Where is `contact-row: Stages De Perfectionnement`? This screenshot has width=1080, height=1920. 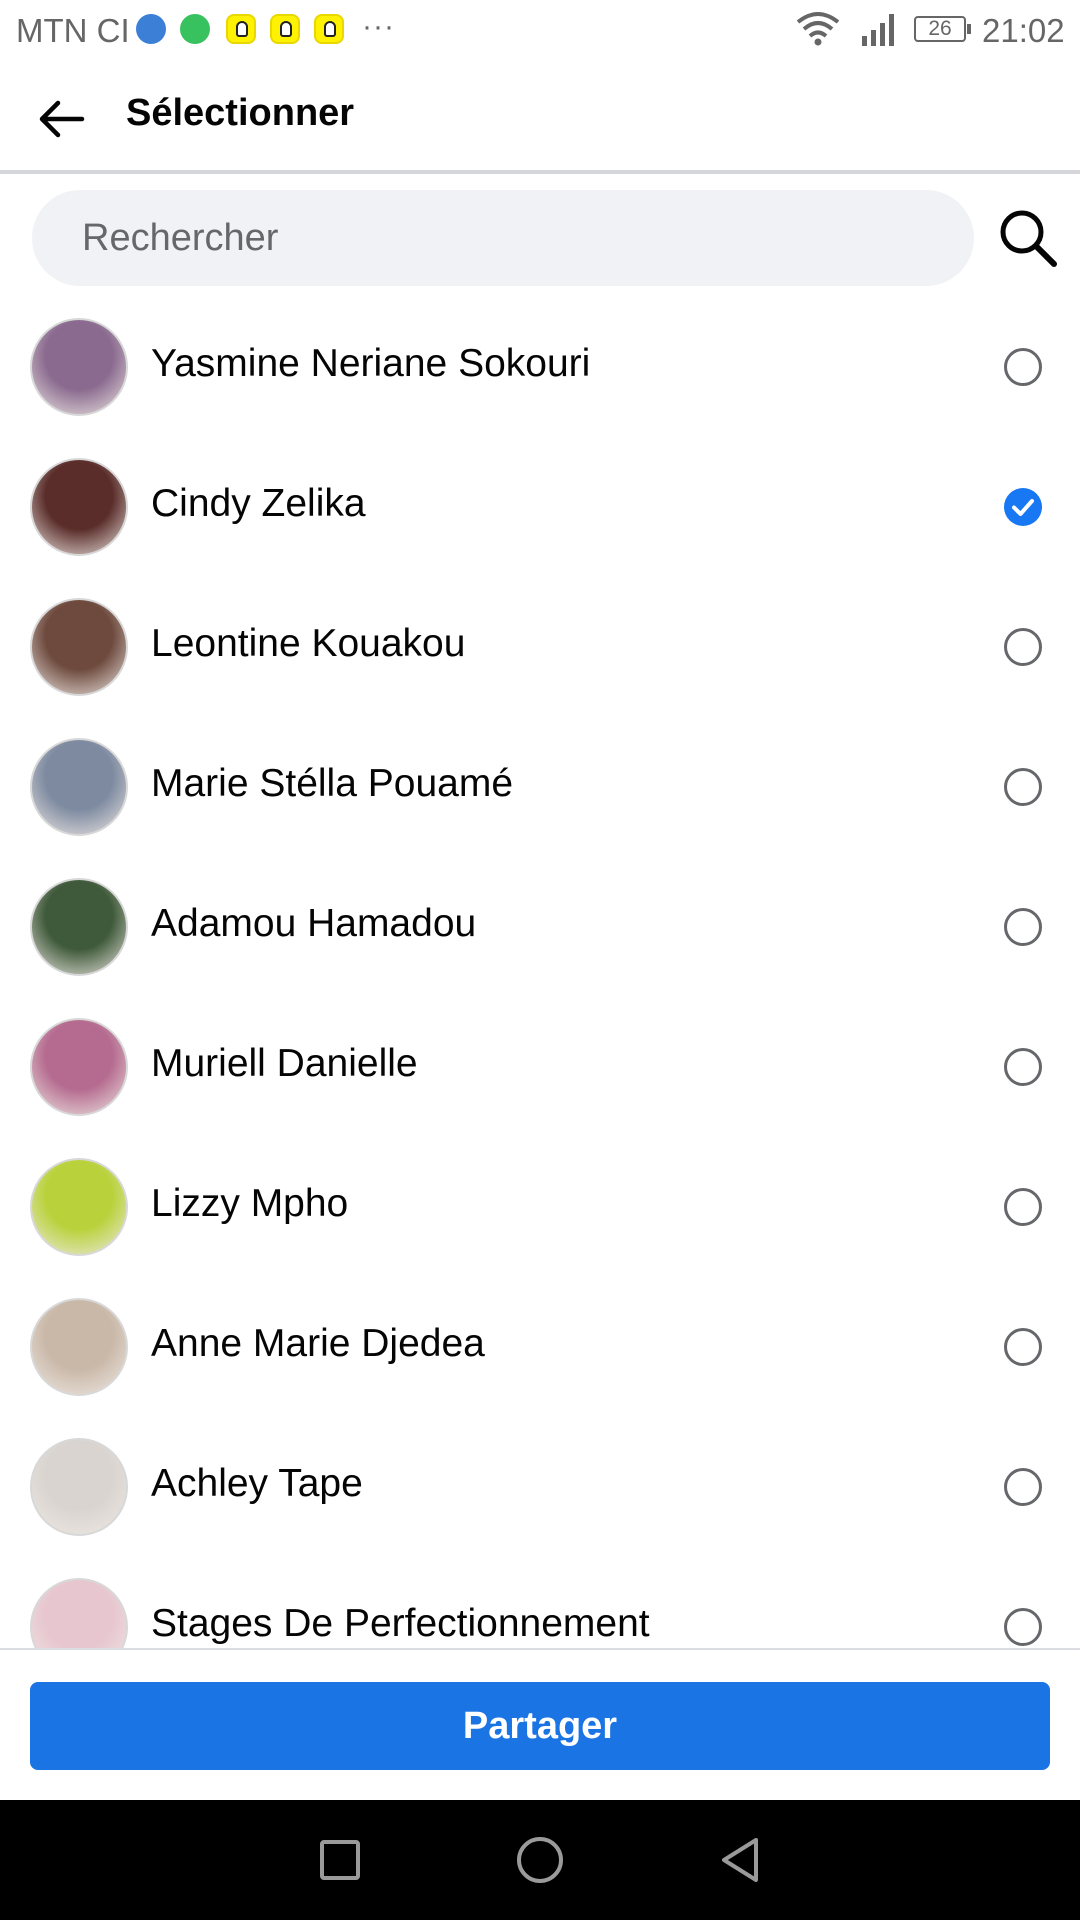 contact-row: Stages De Perfectionnement is located at coordinates (540, 1606).